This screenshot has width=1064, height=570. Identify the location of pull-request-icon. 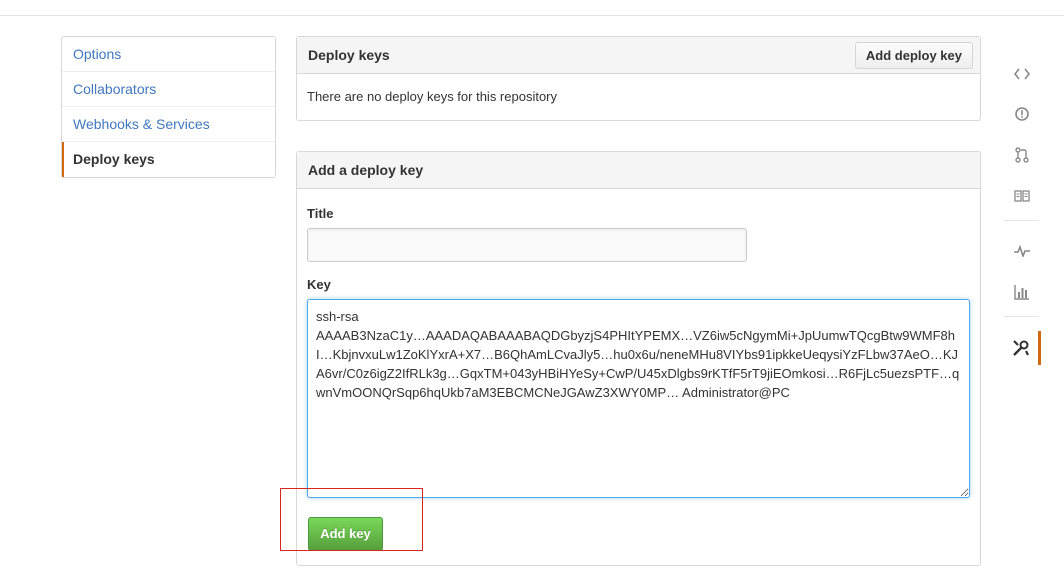
(1022, 155).